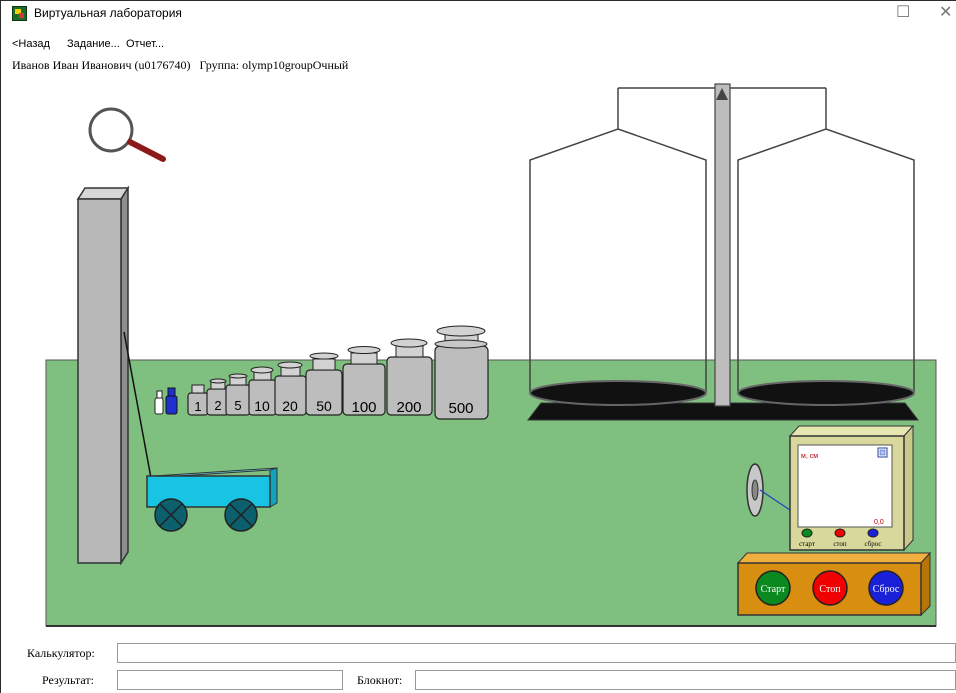 This screenshot has height=693, width=956. Describe the element at coordinates (108, 13) in the screenshot. I see `window-title: Виртуальная лаборатория` at that location.